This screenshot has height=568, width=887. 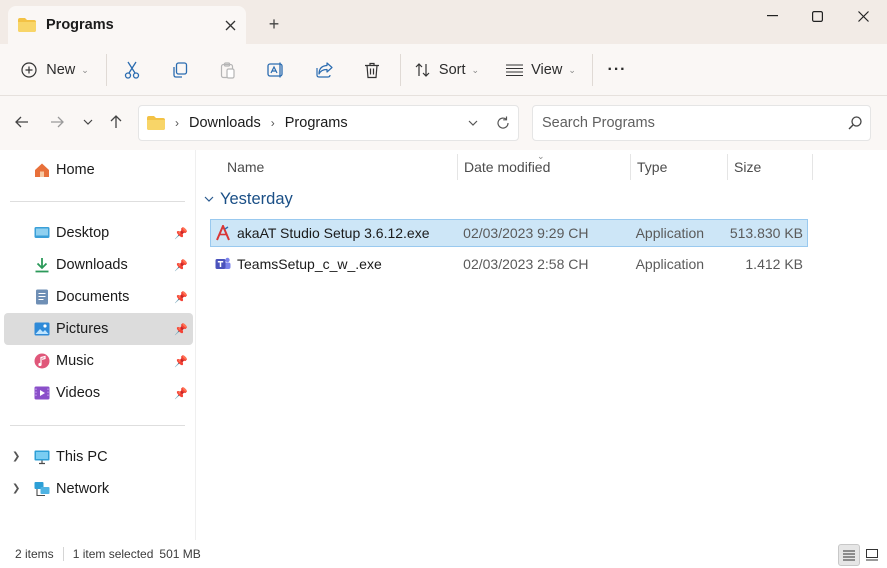 I want to click on minimize-icon, so click(x=772, y=16).